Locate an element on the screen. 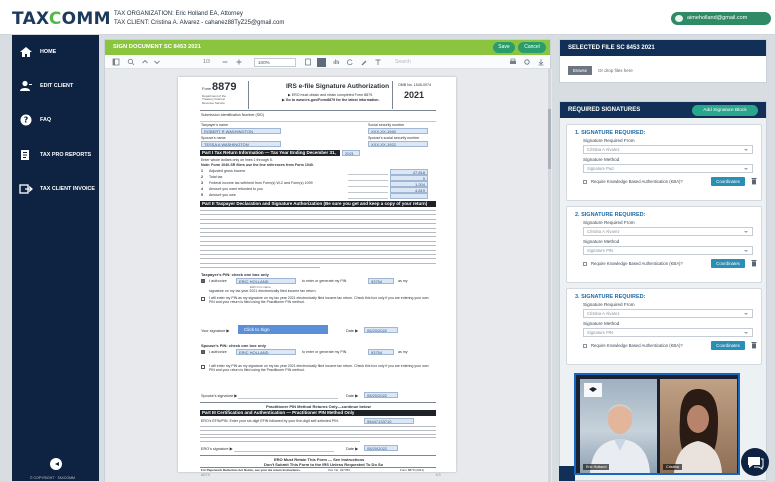 The height and width of the screenshot is (482, 775). signature-card-title: 2. SIGNATURE REQUIRED: is located at coordinates (610, 215).